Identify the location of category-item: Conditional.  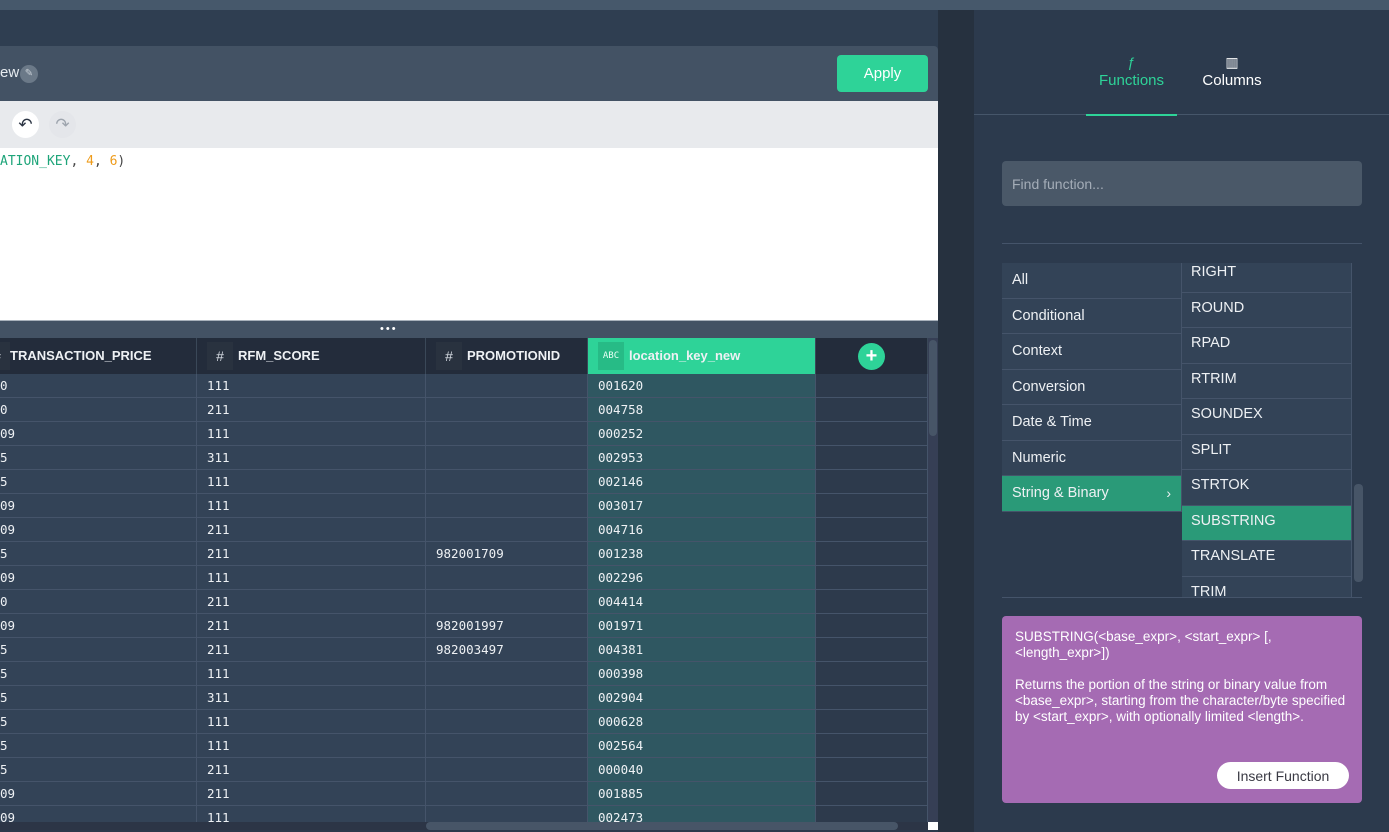
(1092, 316).